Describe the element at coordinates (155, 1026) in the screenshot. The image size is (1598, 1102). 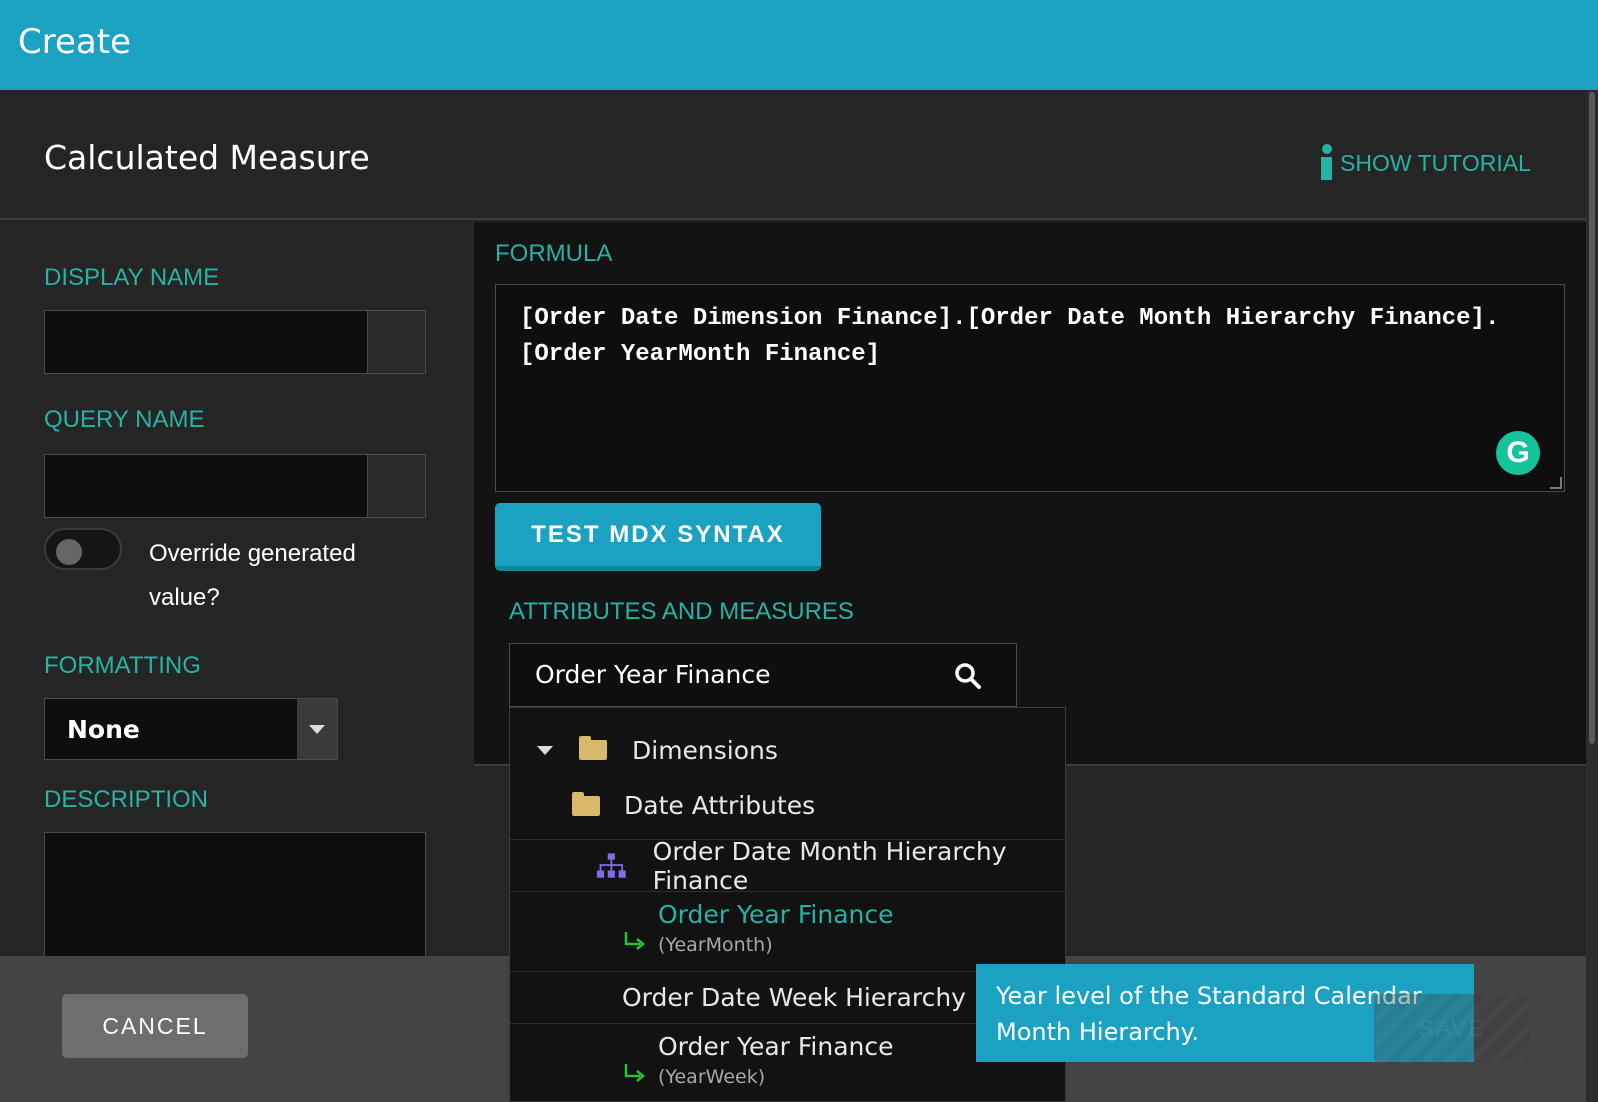
I see `cancel-button: CANCEL` at that location.